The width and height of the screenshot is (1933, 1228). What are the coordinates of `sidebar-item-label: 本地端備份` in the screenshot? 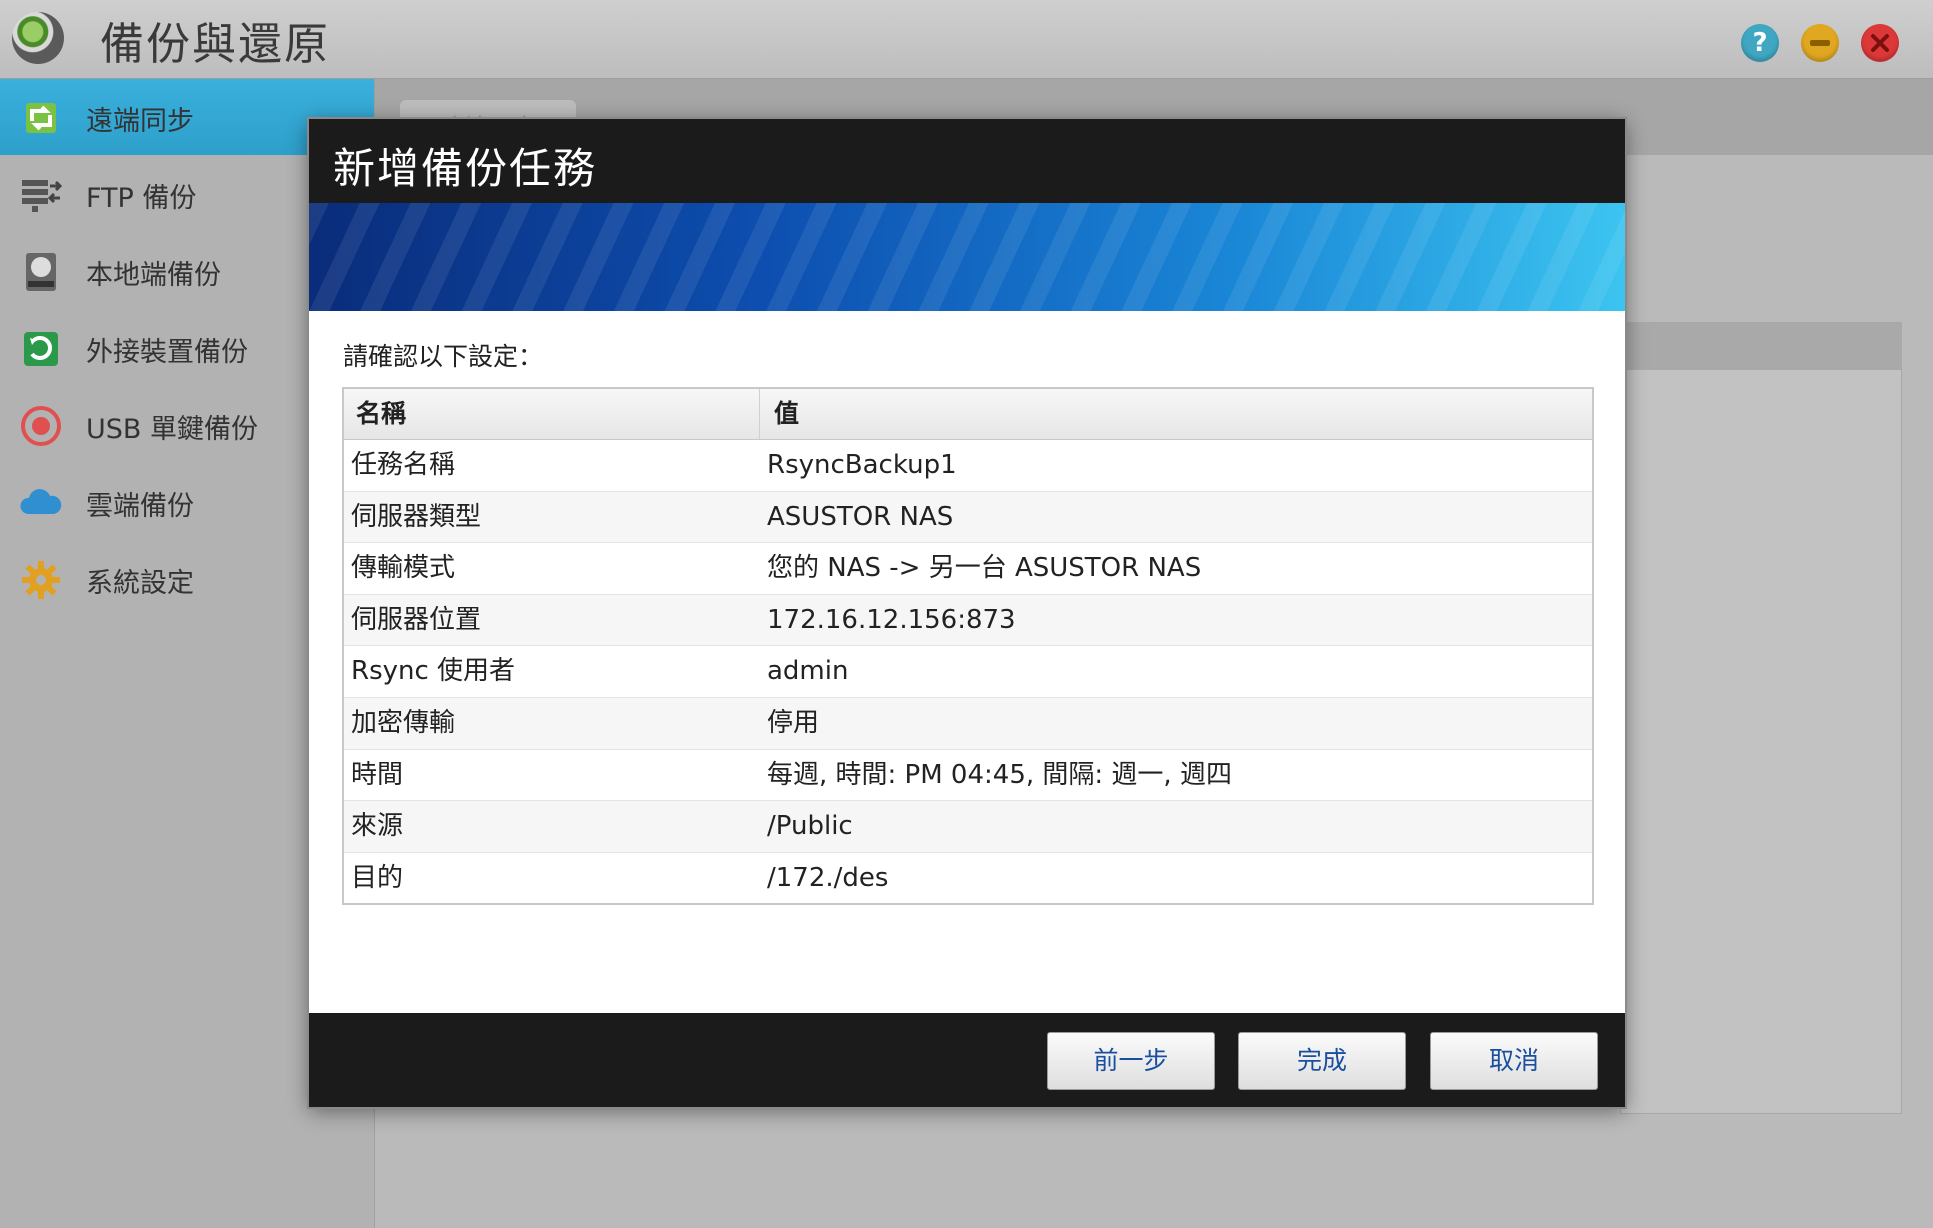 It's located at (153, 275).